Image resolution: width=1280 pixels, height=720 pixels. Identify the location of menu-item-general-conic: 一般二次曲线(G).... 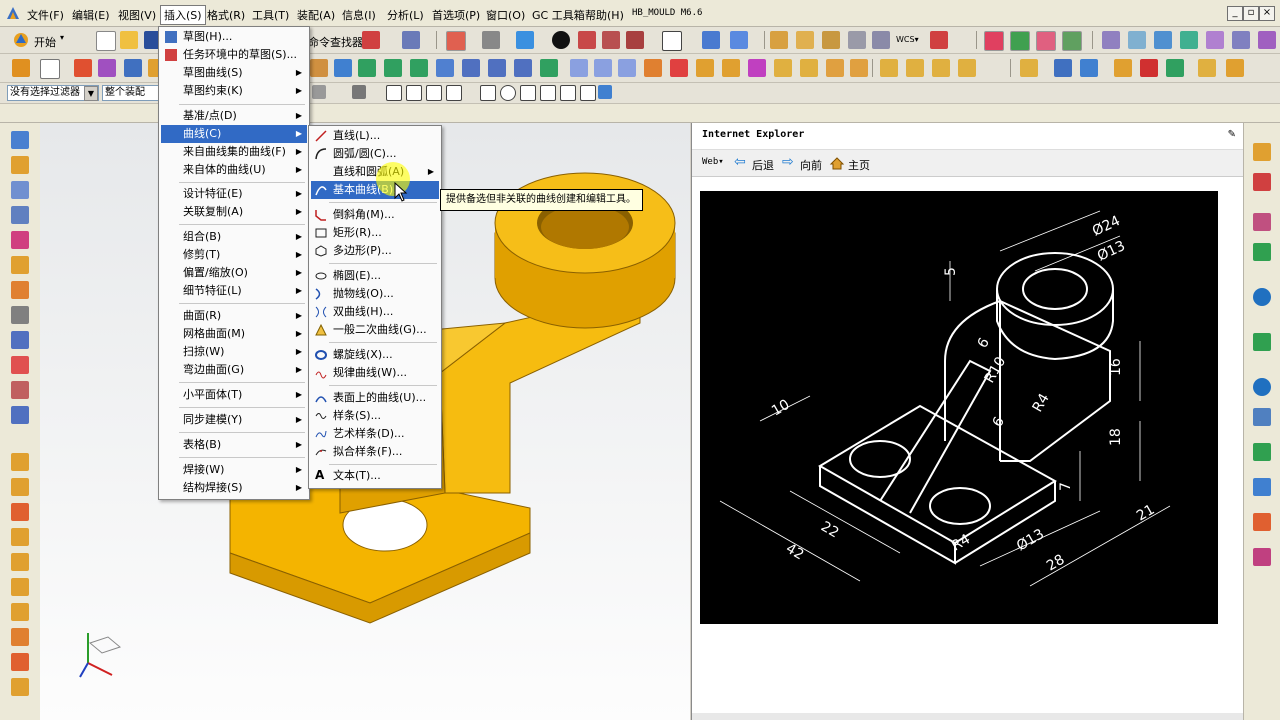
(375, 330).